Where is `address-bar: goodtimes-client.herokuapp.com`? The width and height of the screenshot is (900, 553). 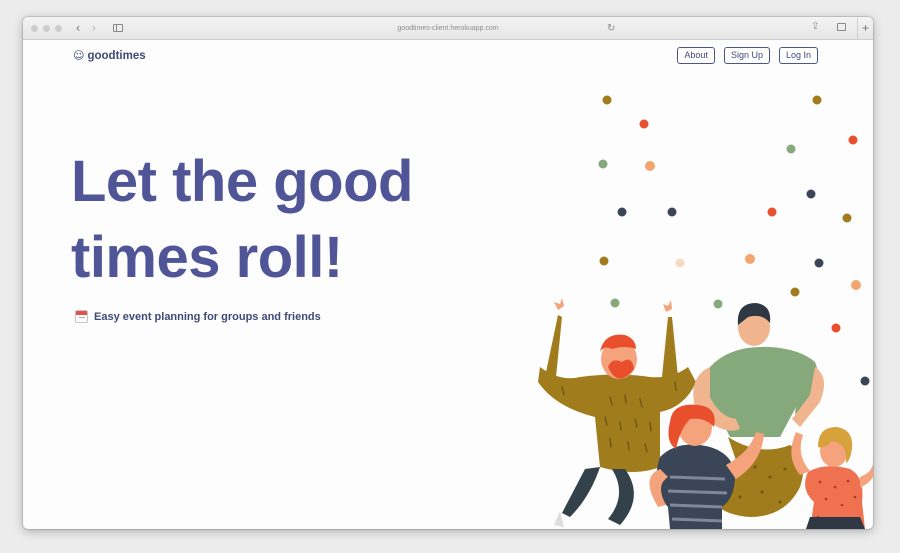
address-bar: goodtimes-client.herokuapp.com is located at coordinates (448, 28).